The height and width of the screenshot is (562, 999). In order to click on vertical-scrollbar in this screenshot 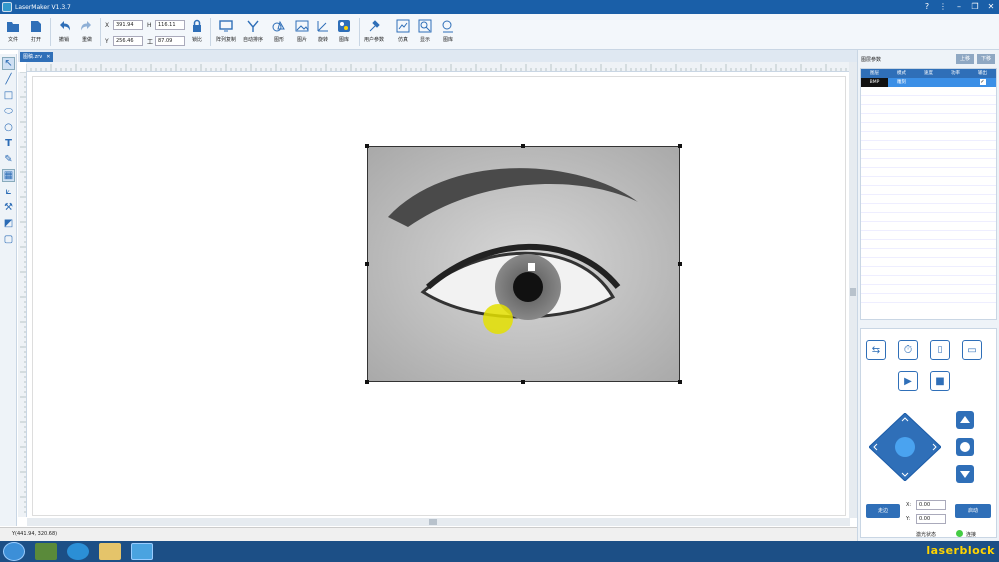, I will do `click(853, 290)`.